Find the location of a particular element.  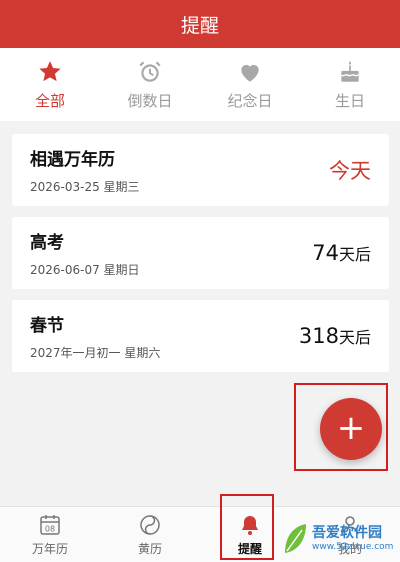

page-title: 提醒 is located at coordinates (199, 25).